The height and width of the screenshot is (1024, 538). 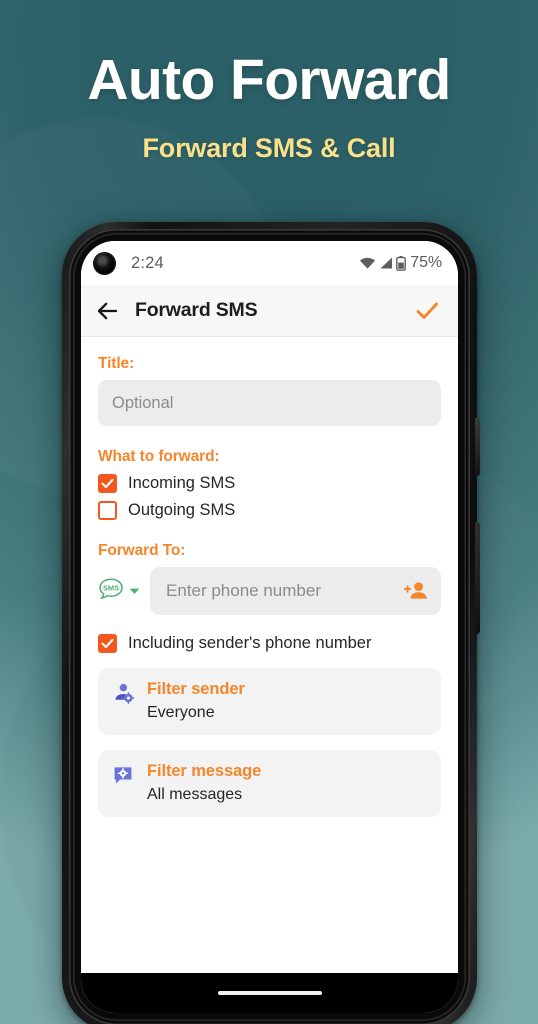 What do you see at coordinates (182, 483) in the screenshot?
I see `checkbox-label-incoming-sms: Incoming SMS` at bounding box center [182, 483].